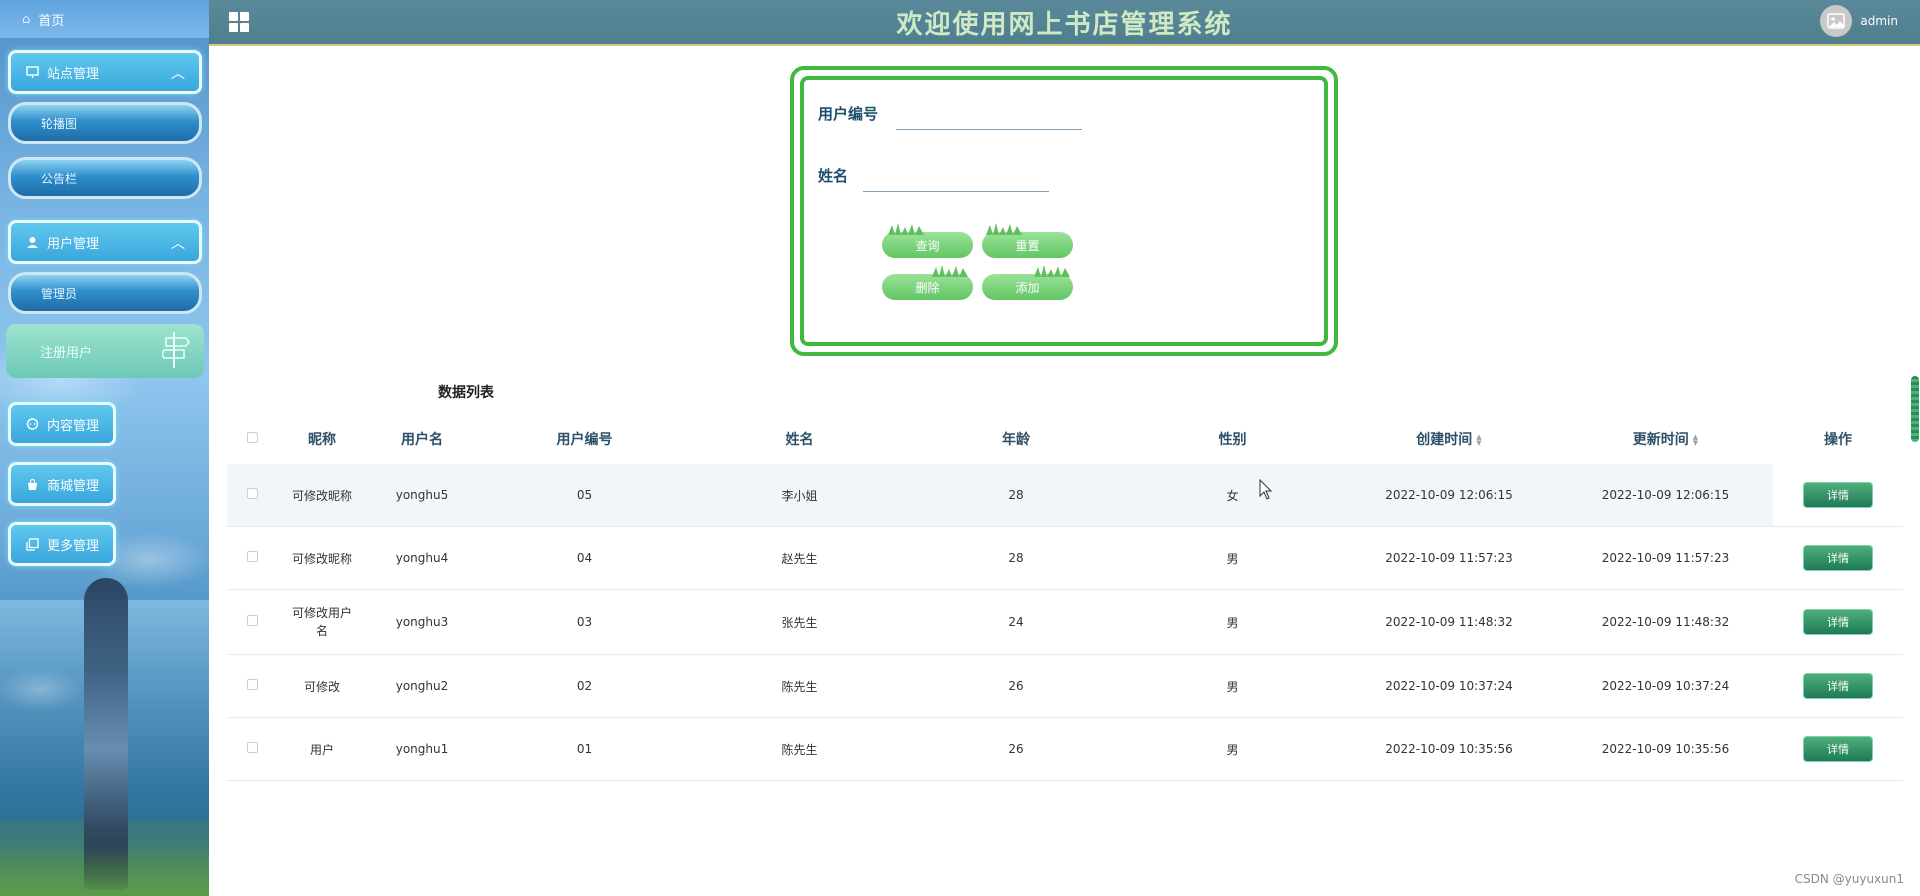 The image size is (1920, 896). I want to click on add-button: 添加, so click(1027, 282).